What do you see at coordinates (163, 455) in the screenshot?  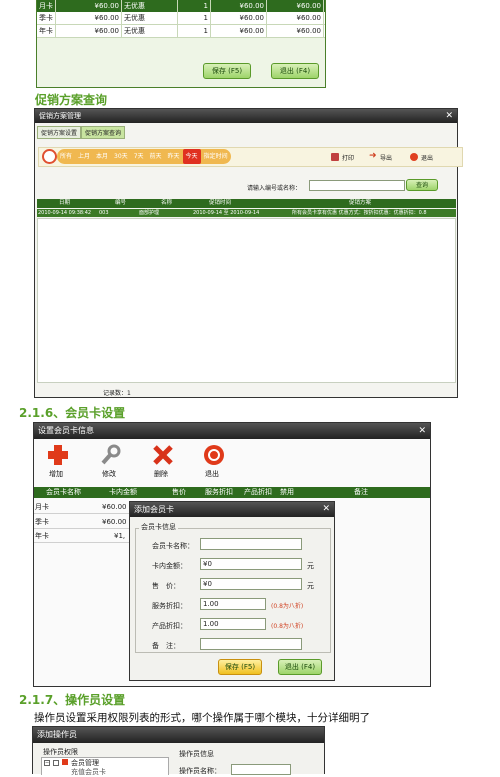 I see `delete-icon` at bounding box center [163, 455].